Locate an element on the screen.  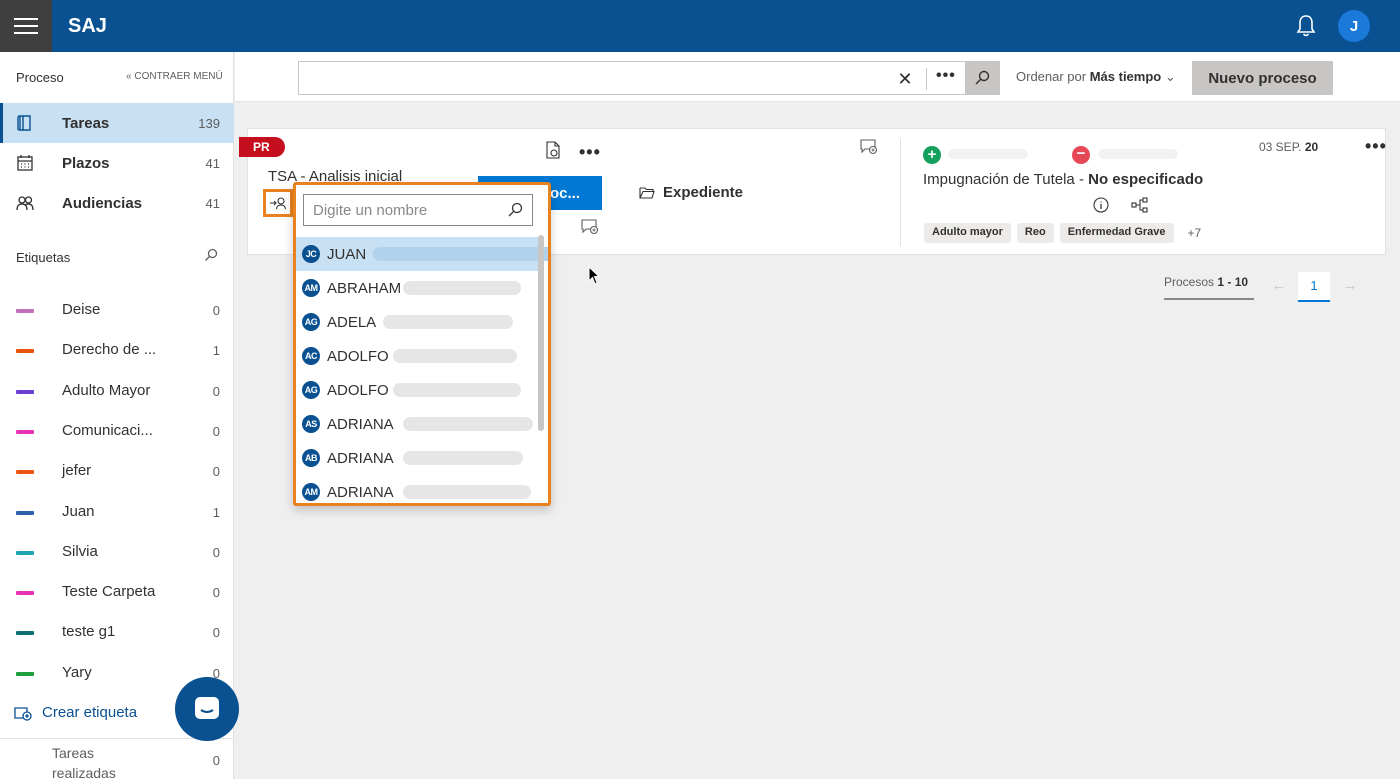
tag-label: Silvia is located at coordinates (80, 551).